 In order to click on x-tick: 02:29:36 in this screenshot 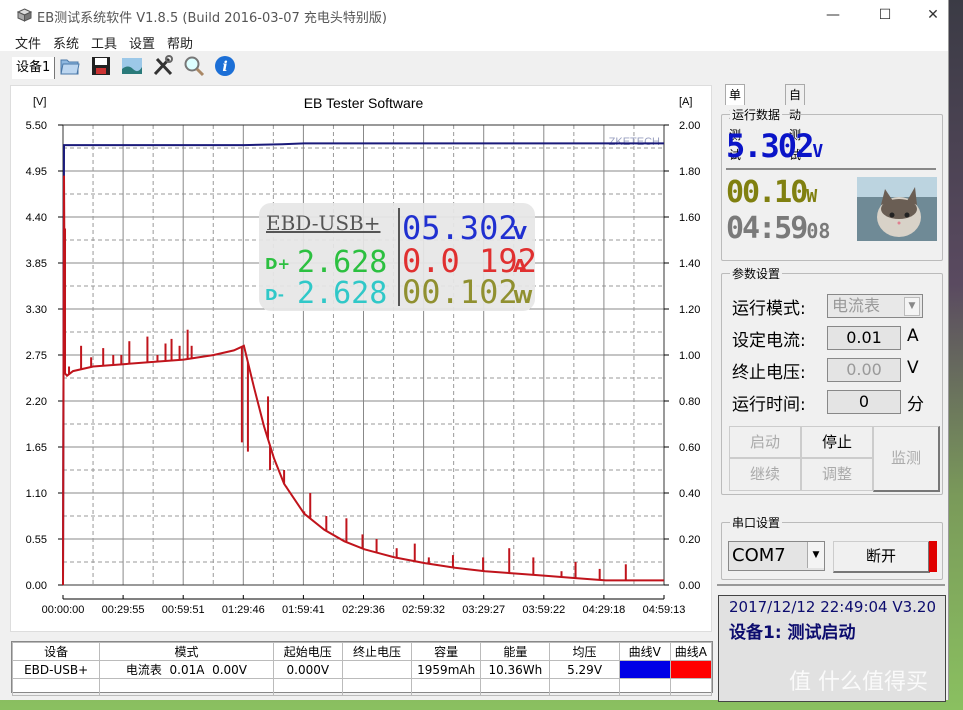, I will do `click(363, 610)`.